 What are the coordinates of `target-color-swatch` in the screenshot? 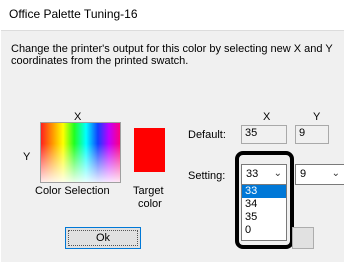 It's located at (149, 150).